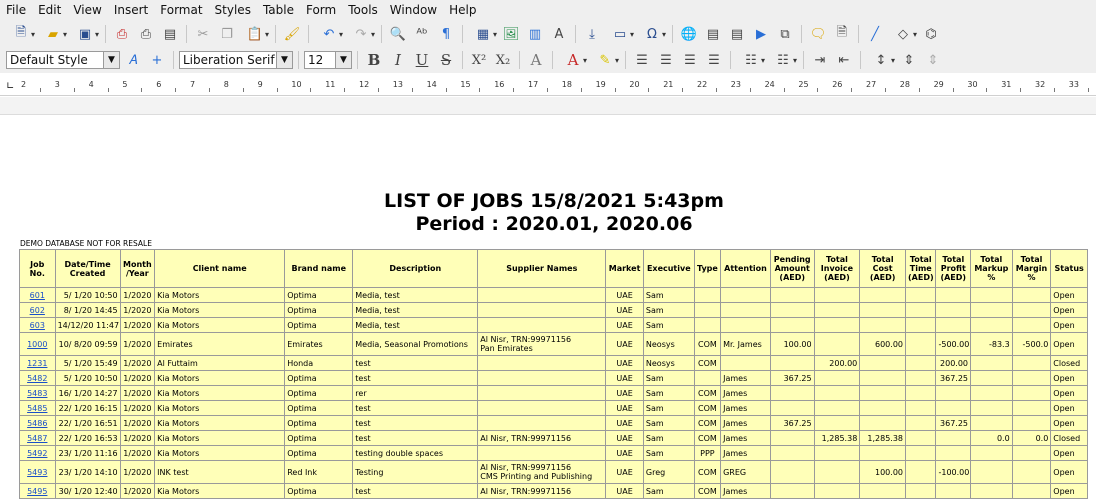  Describe the element at coordinates (87, 268) in the screenshot. I see `column-header: Date/Time Created` at that location.